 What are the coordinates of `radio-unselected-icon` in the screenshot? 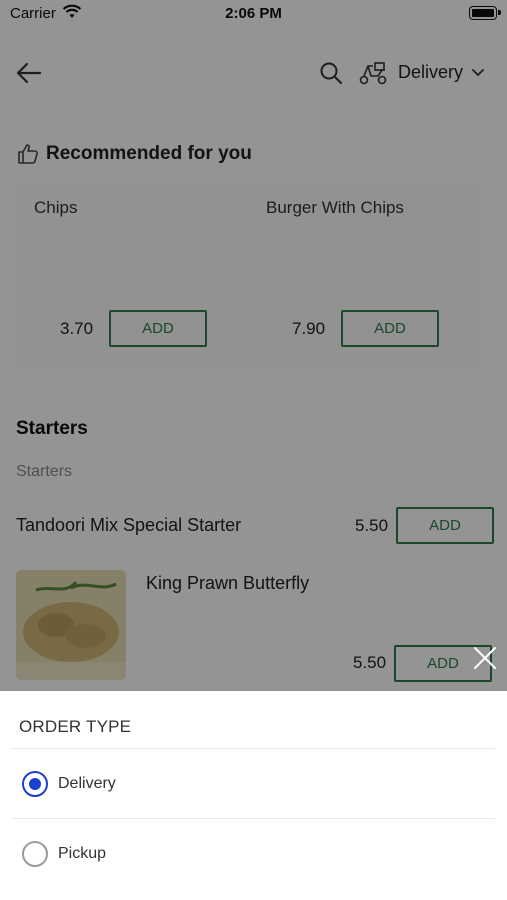 It's located at (35, 854).